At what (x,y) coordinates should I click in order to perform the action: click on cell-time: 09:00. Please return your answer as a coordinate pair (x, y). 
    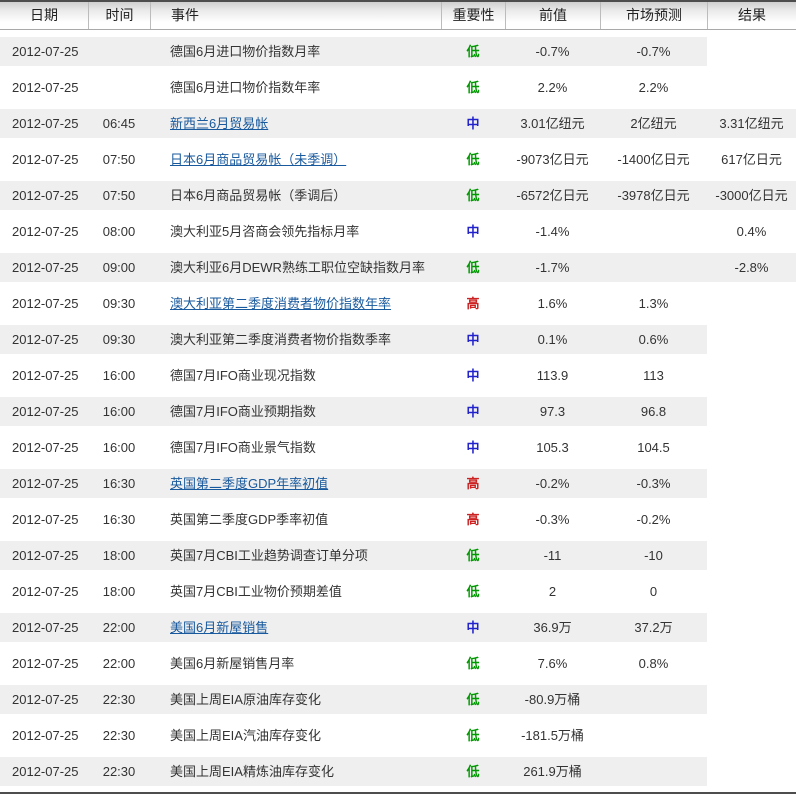
    Looking at the image, I should click on (119, 267).